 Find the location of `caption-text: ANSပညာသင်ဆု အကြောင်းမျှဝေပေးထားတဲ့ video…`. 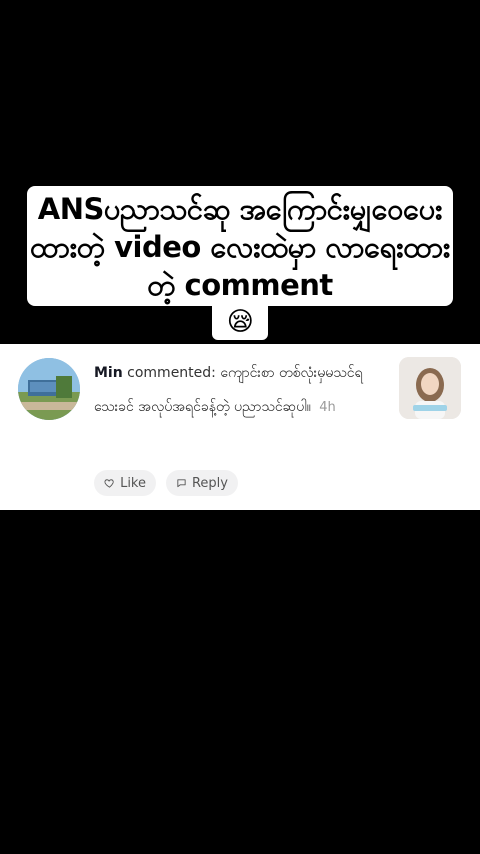

caption-text: ANSပညာသင်ဆု အကြောင်းမျှဝေပေးထားတဲ့ video… is located at coordinates (240, 247).